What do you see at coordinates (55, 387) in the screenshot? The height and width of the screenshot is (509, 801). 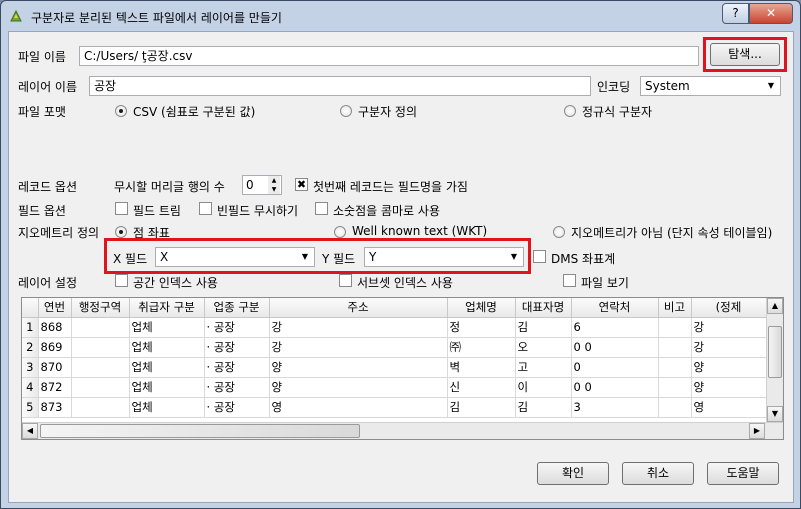 I see `table-cell: 872` at bounding box center [55, 387].